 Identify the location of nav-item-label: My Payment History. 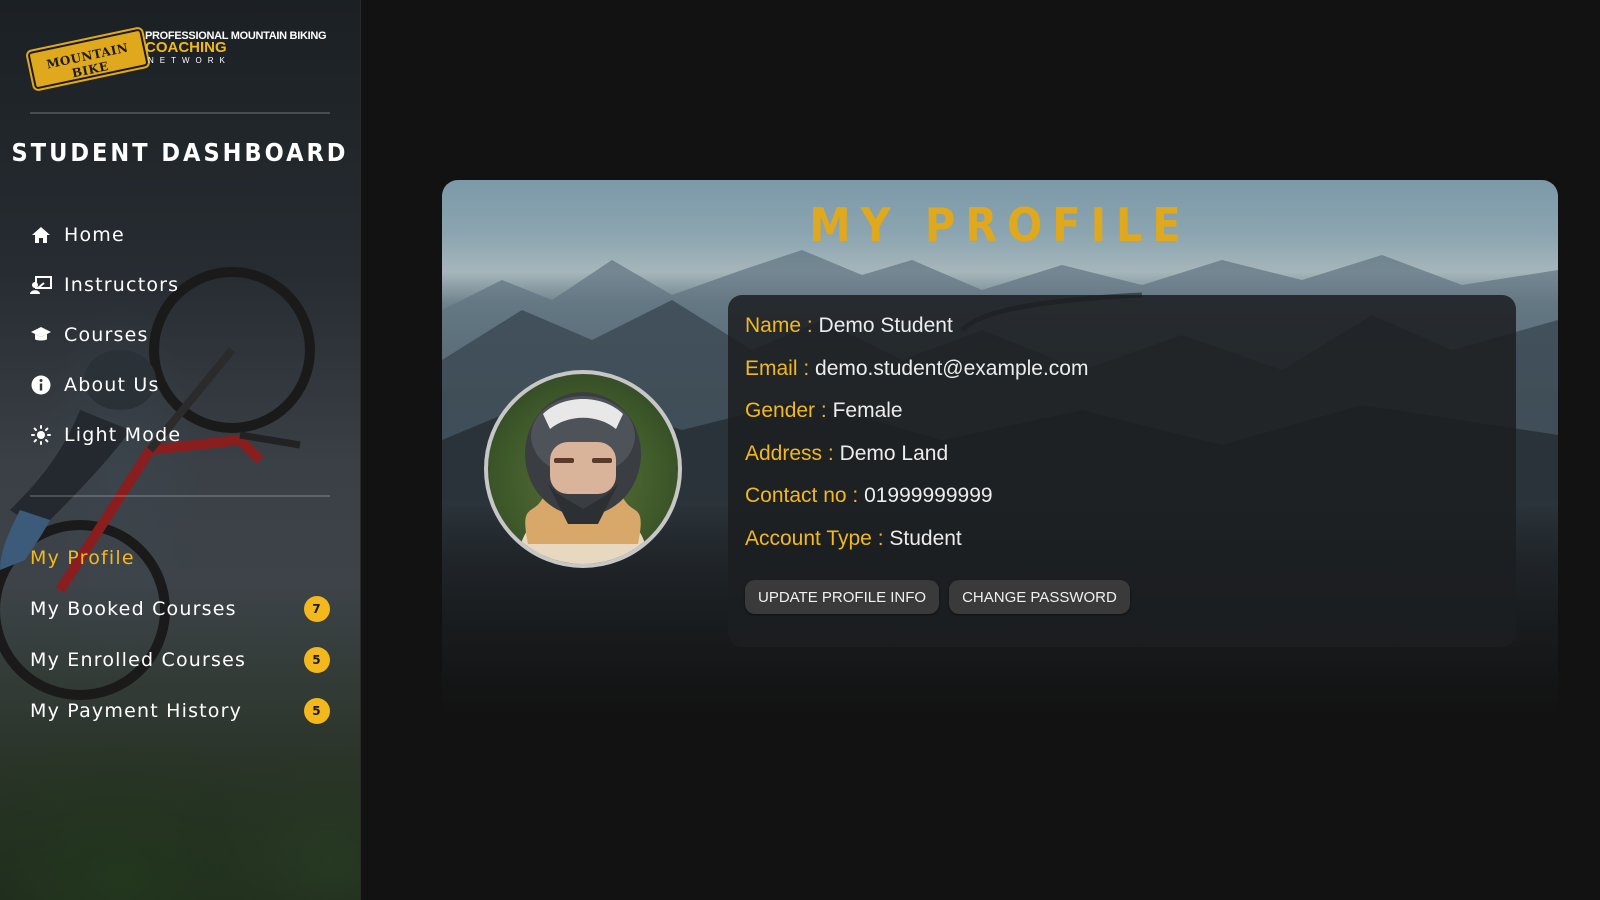
(136, 710).